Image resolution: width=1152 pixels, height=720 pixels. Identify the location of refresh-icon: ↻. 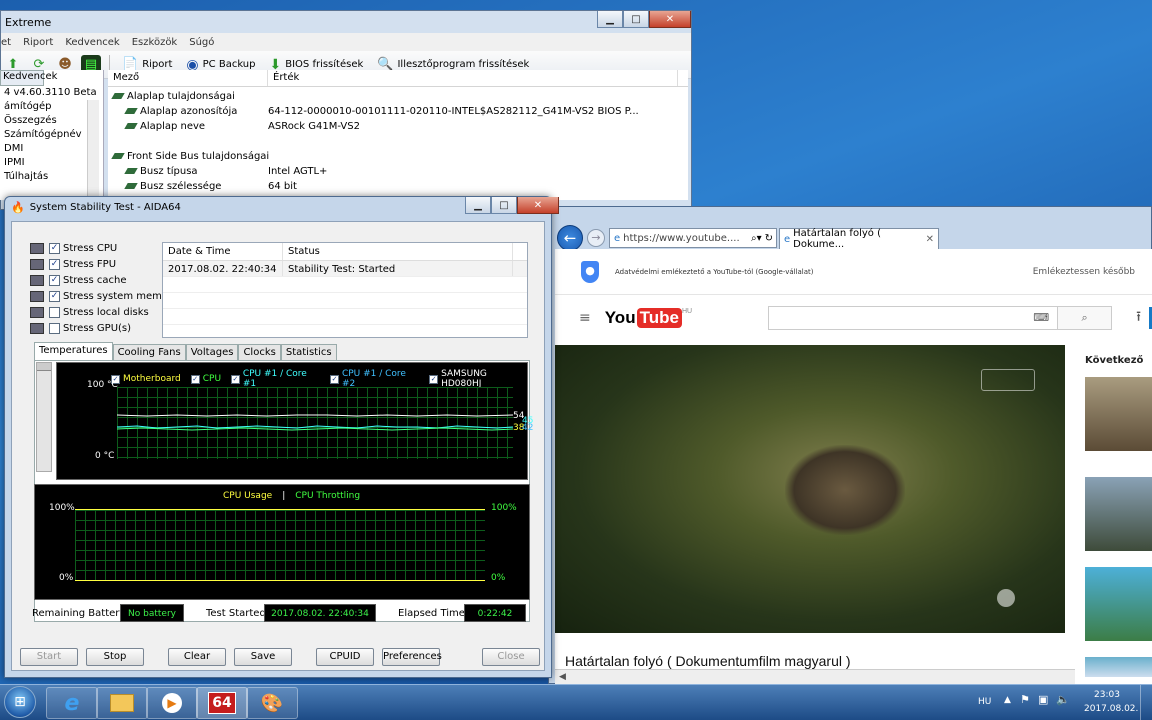
(770, 238).